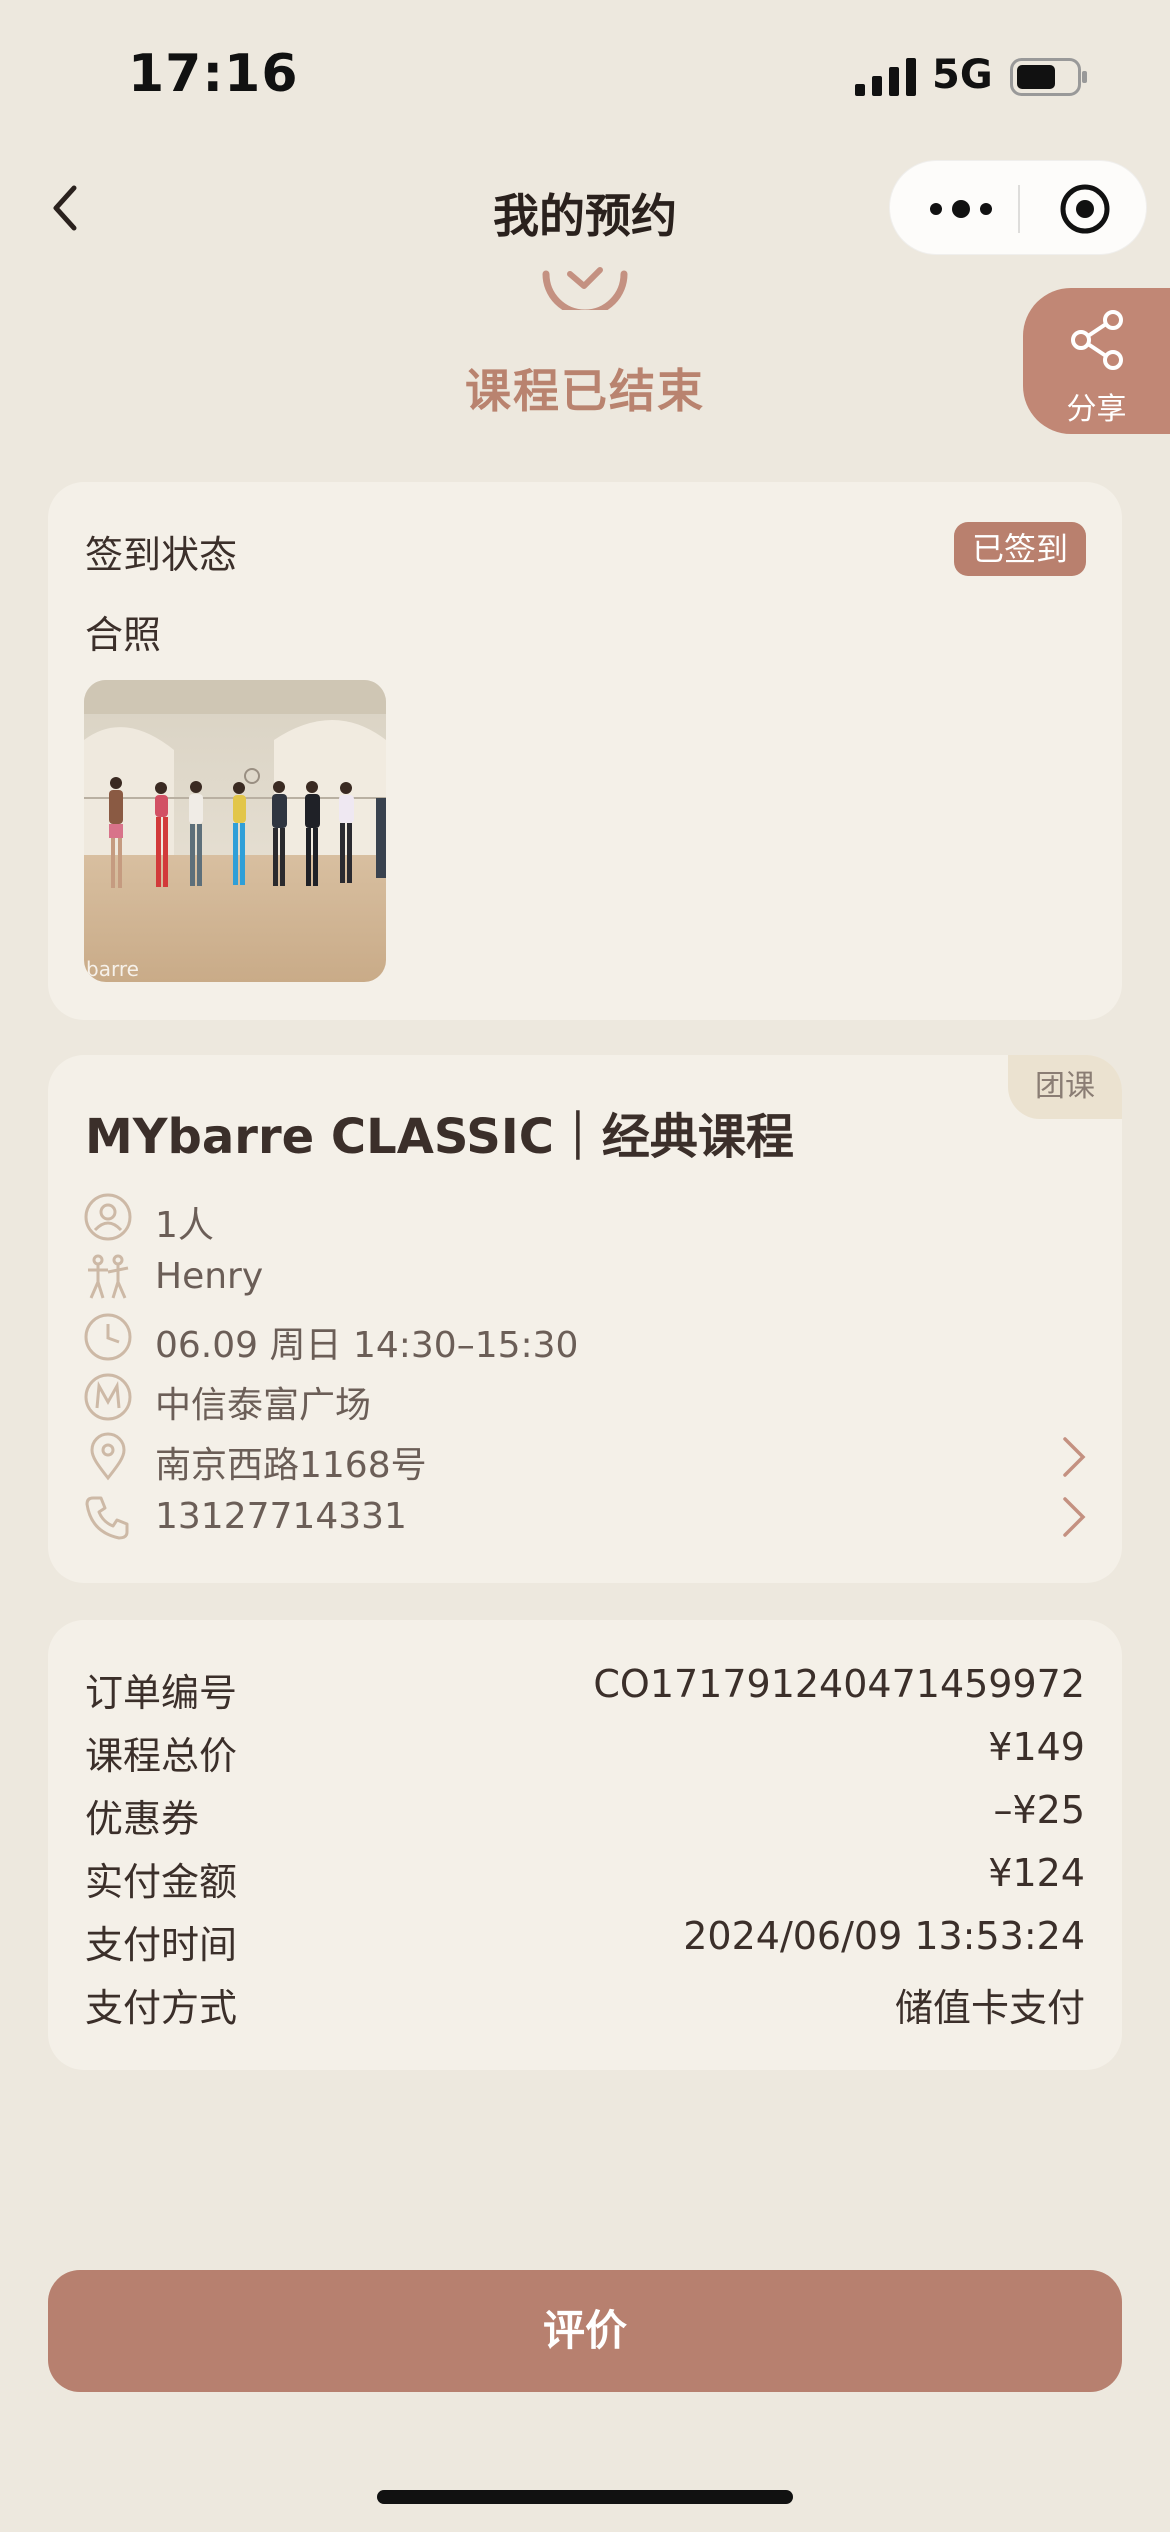 The image size is (1170, 2532). I want to click on location-pin-icon, so click(108, 1456).